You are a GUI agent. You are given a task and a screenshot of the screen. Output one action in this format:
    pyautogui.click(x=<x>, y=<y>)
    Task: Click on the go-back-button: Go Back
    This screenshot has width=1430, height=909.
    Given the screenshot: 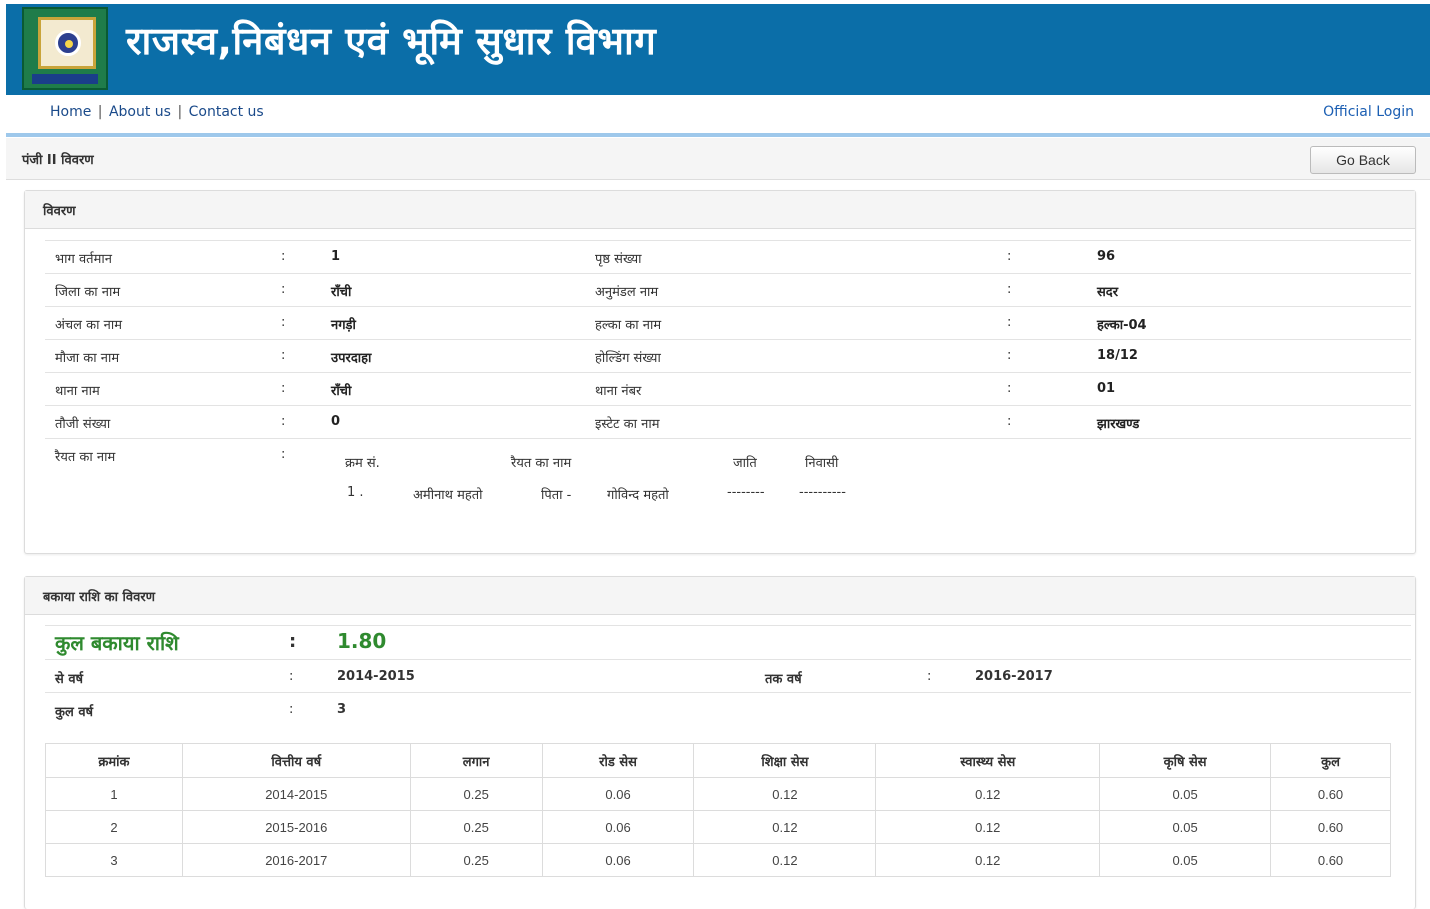 What is the action you would take?
    pyautogui.click(x=1363, y=160)
    